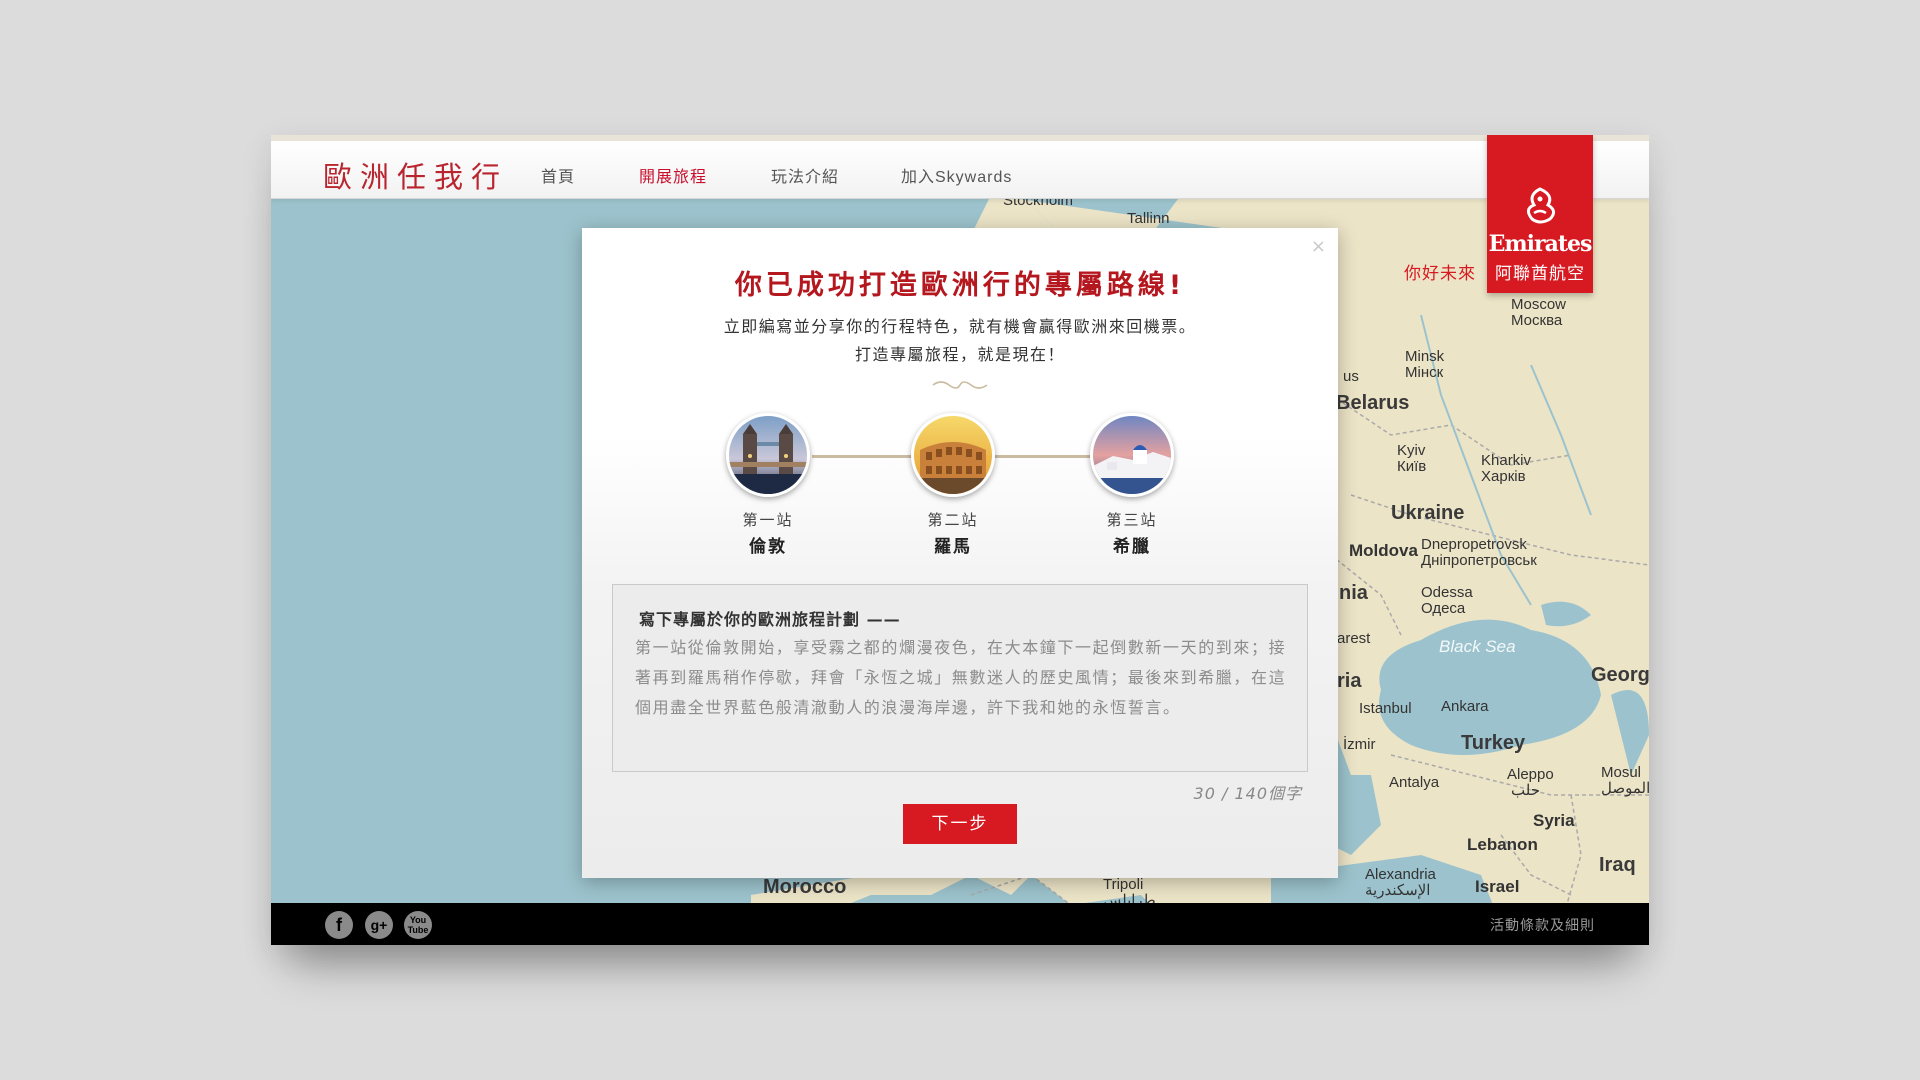 Image resolution: width=1920 pixels, height=1080 pixels. Describe the element at coordinates (1440, 274) in the screenshot. I see `tagline: 你好未來` at that location.